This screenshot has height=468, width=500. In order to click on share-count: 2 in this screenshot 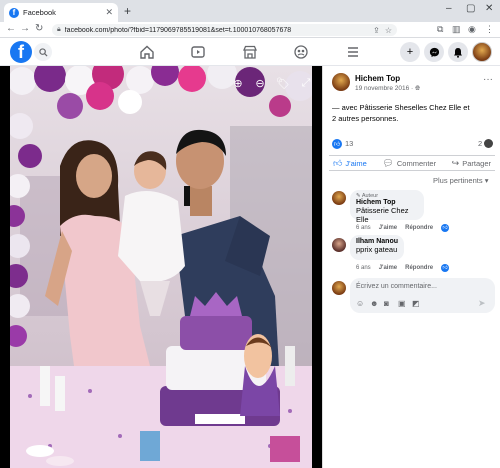, I will do `click(480, 143)`.